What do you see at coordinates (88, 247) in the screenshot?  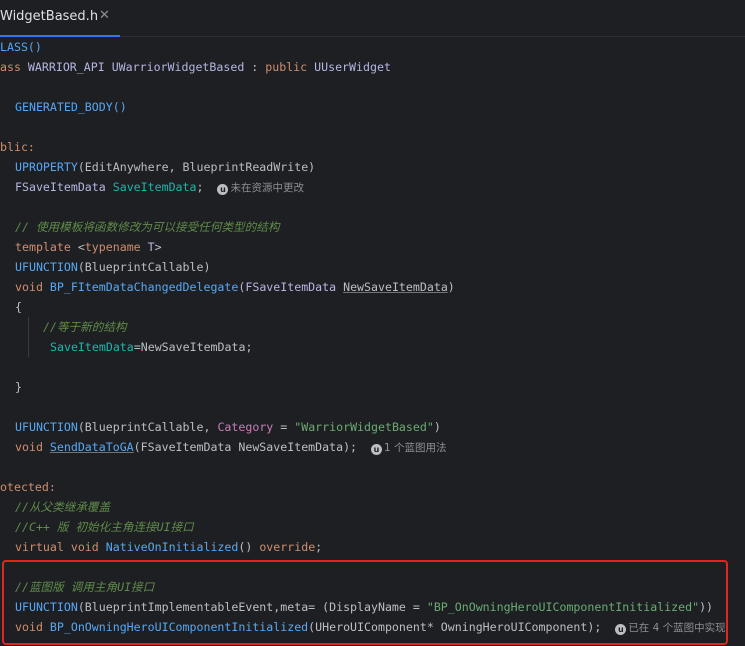 I see `code-line: template <typename T>` at bounding box center [88, 247].